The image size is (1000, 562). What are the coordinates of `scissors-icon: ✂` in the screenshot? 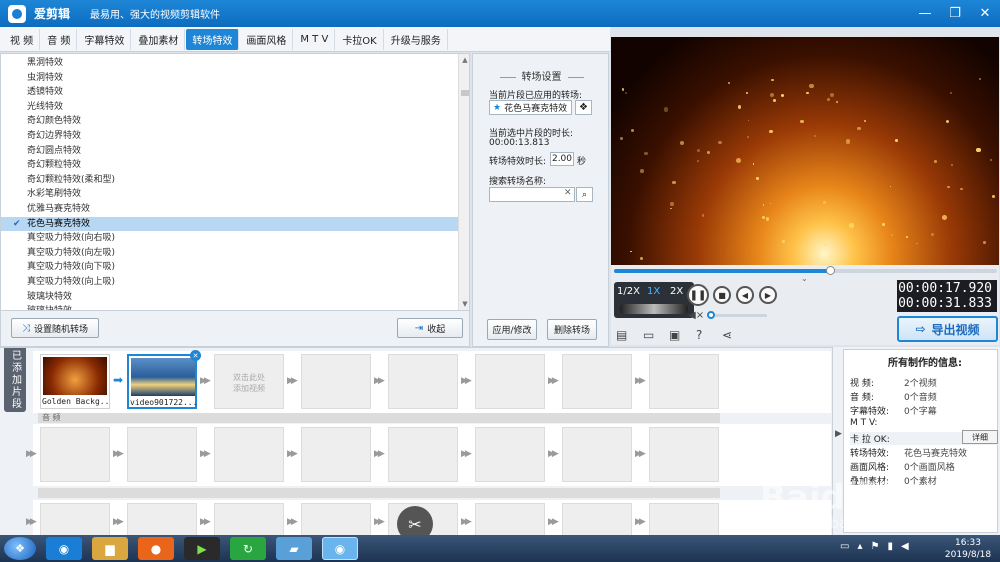 It's located at (415, 520).